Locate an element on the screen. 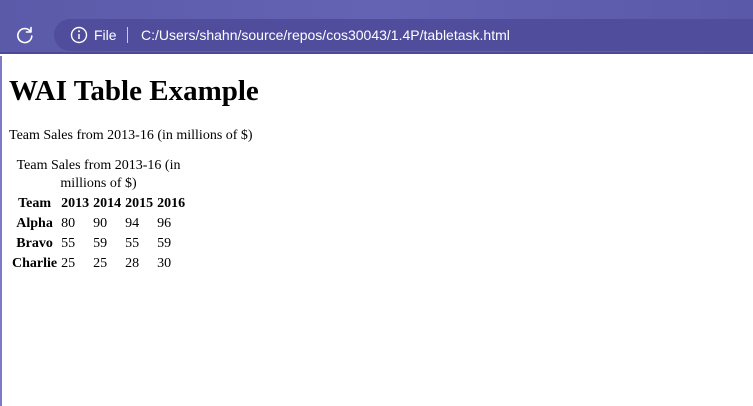 Image resolution: width=753 pixels, height=406 pixels. table-row: Alpha 80 90 94 96 is located at coordinates (98, 224).